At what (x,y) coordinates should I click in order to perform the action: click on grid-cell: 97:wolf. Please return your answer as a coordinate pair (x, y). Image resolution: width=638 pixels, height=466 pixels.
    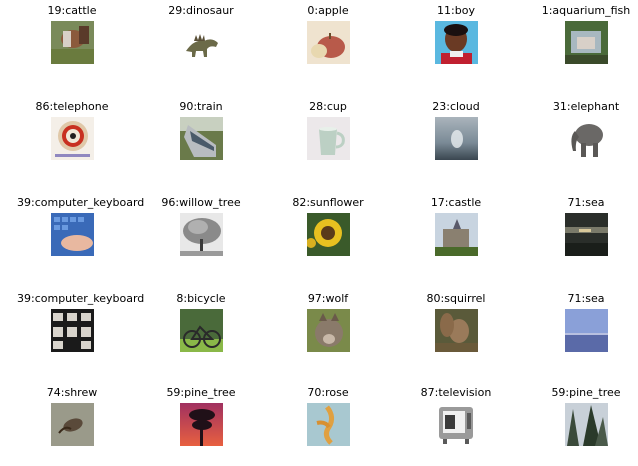
    Looking at the image, I should click on (328, 332).